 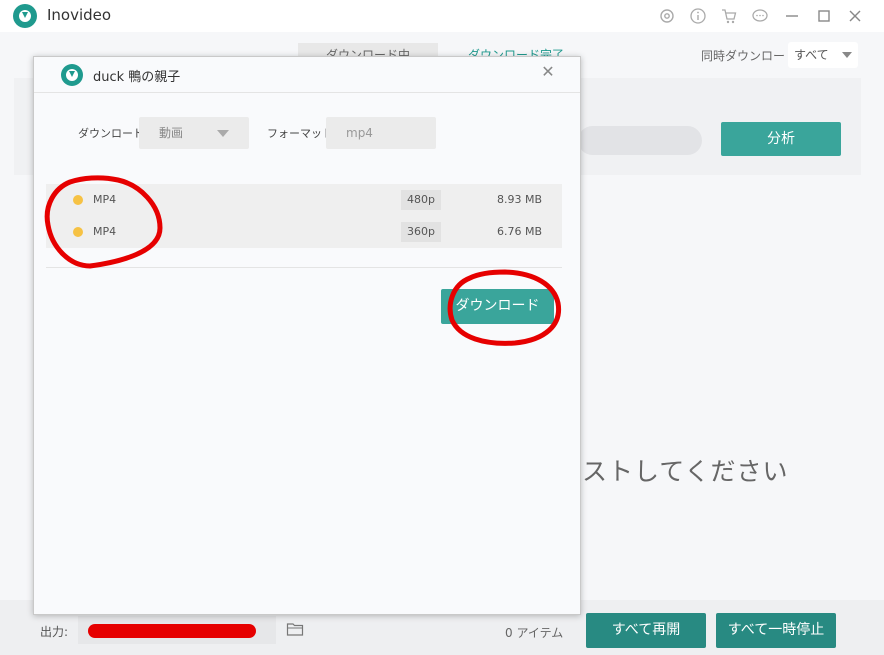 I want to click on url-input, so click(x=640, y=140).